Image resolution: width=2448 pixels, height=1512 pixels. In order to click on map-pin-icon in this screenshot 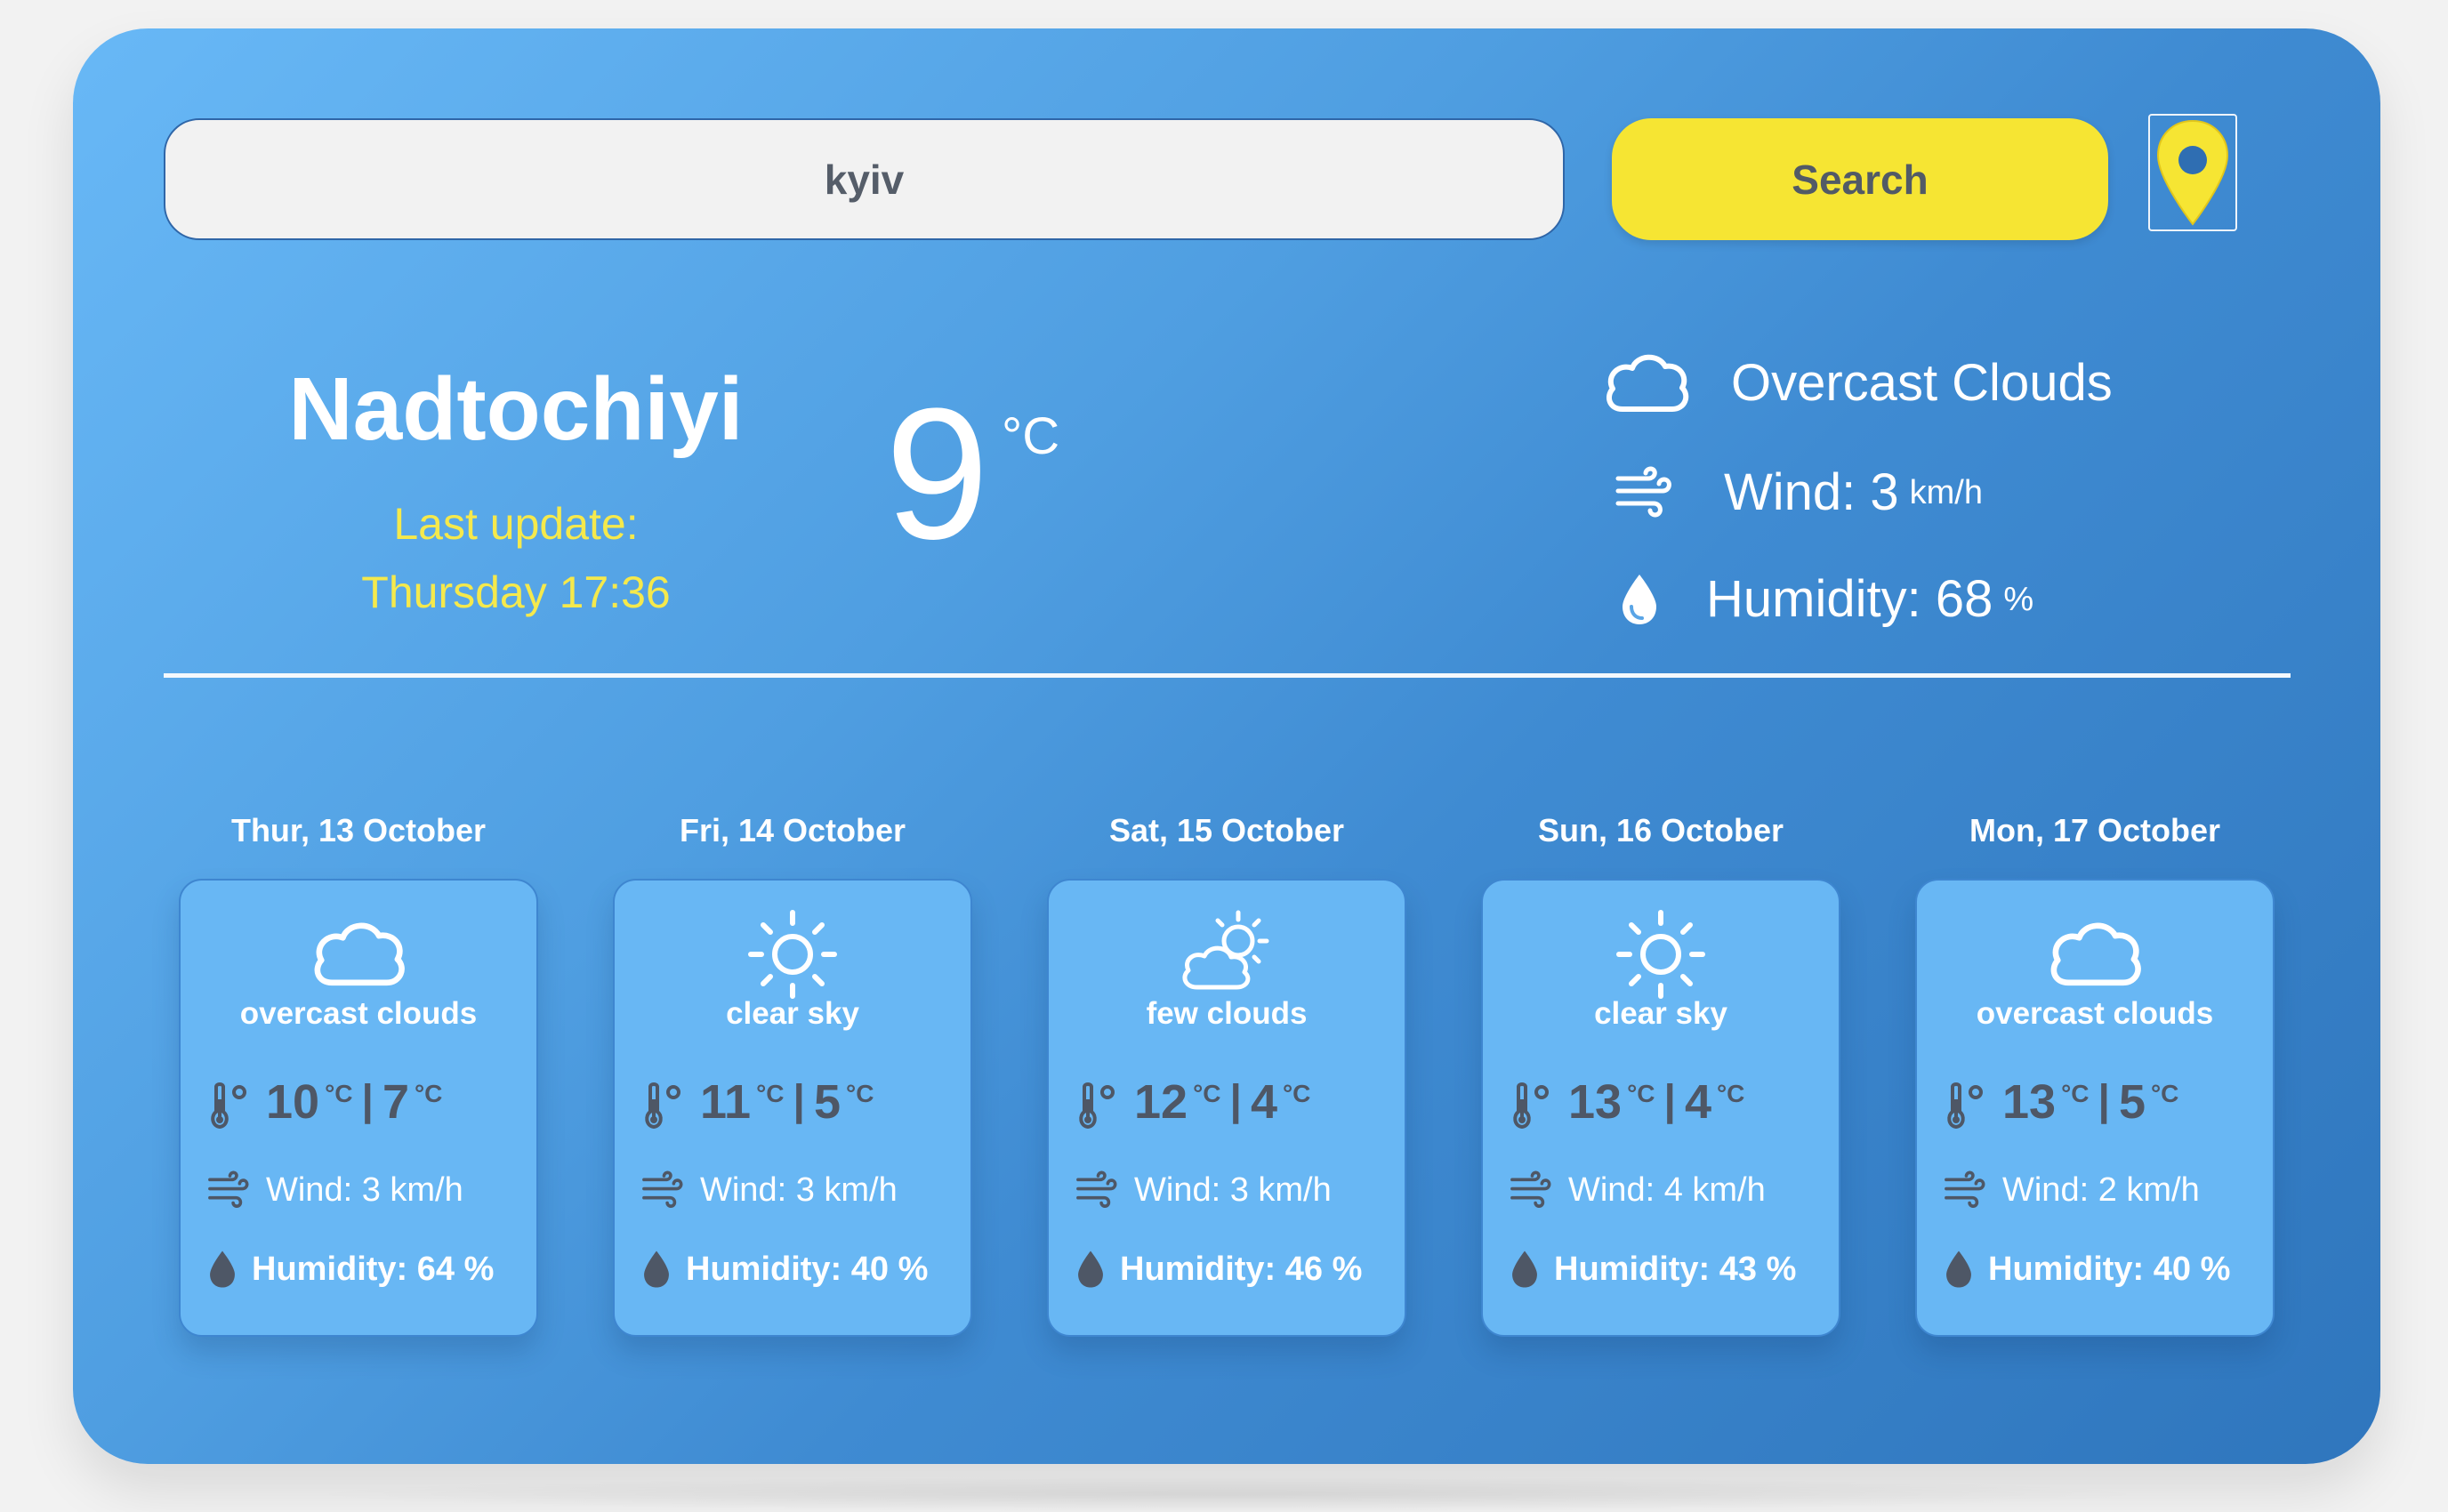, I will do `click(2192, 172)`.